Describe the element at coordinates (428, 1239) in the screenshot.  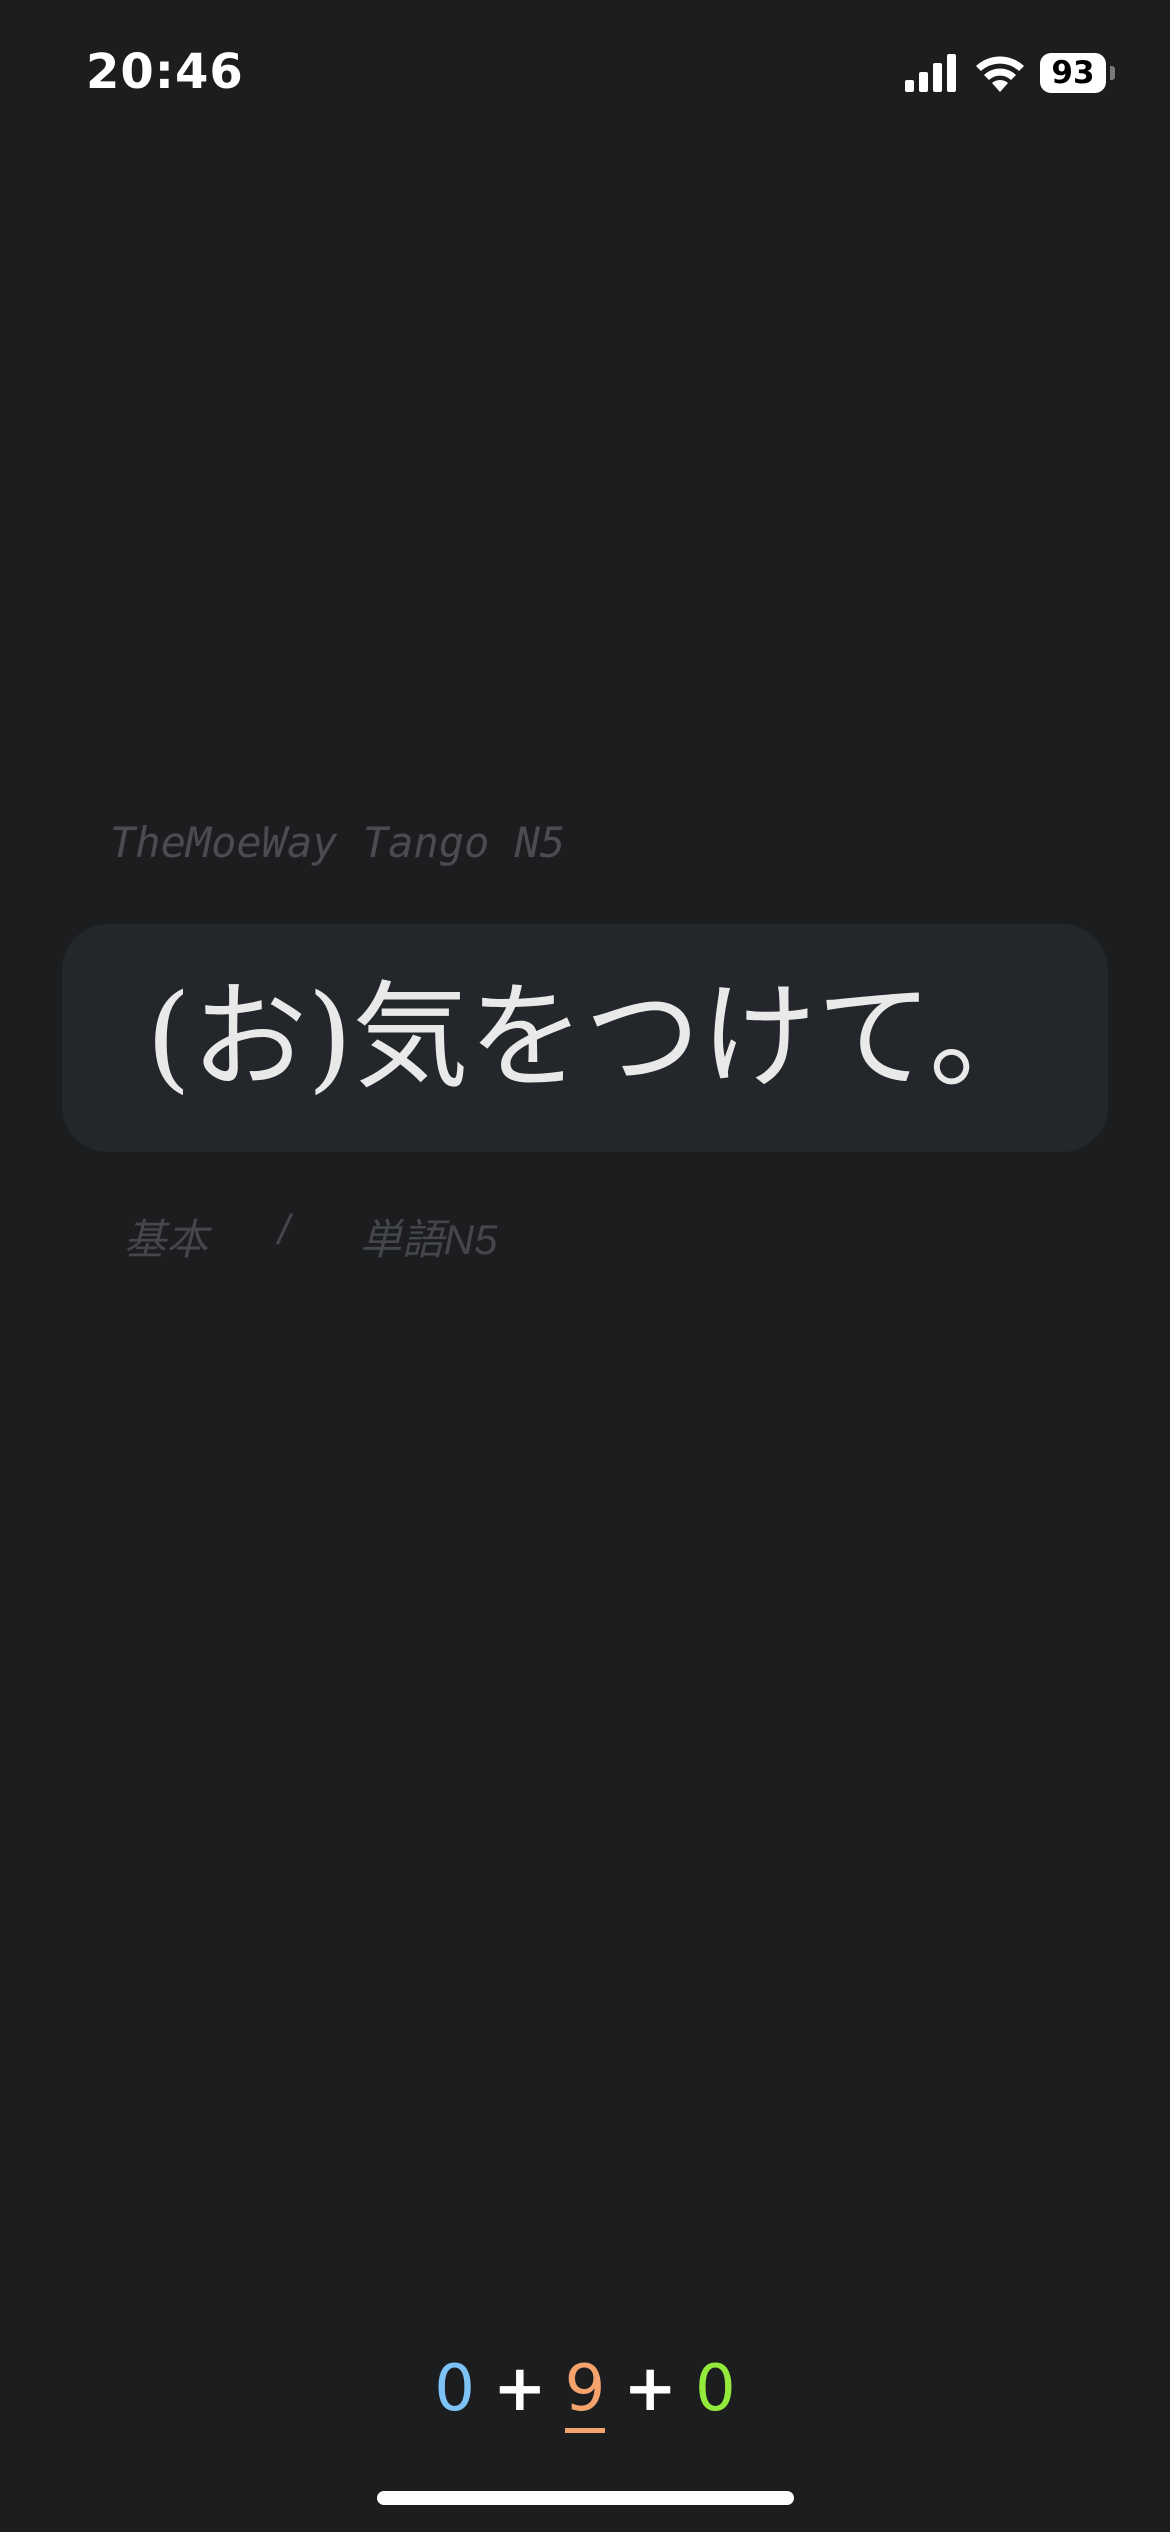
I see `tag-vocab-n5: 単語N5` at that location.